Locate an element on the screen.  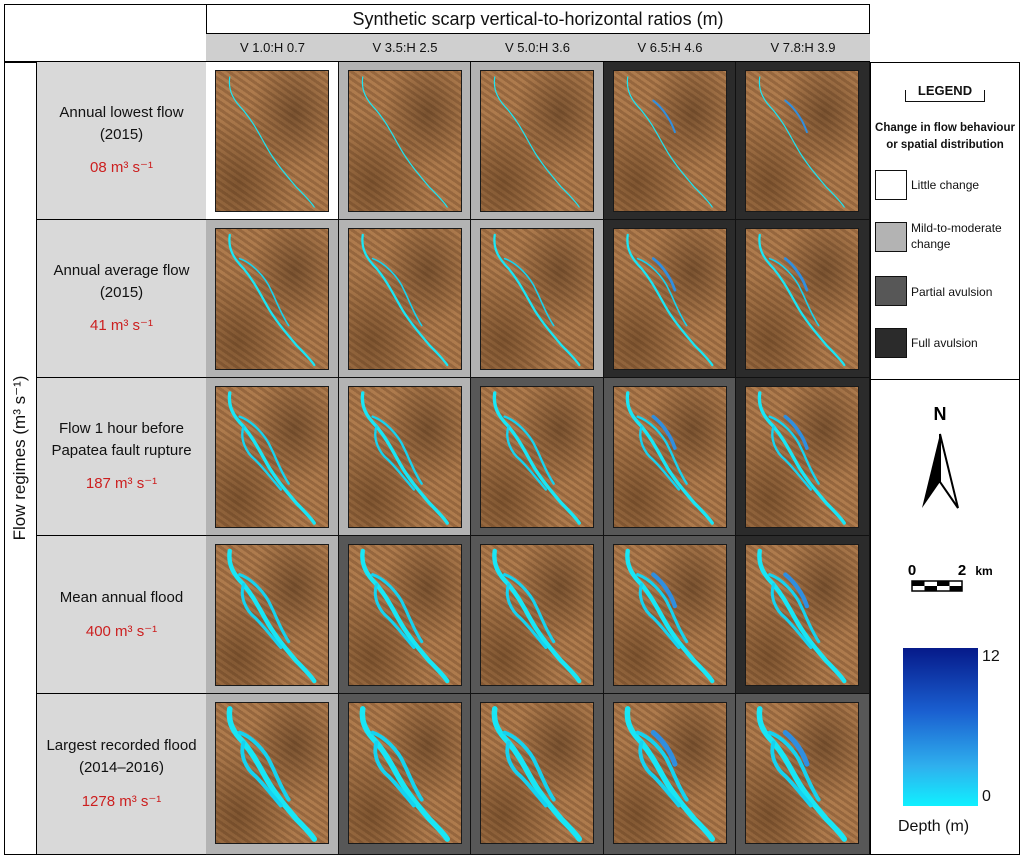
column-header-2: V 3.5:H 2.5 is located at coordinates (405, 48).